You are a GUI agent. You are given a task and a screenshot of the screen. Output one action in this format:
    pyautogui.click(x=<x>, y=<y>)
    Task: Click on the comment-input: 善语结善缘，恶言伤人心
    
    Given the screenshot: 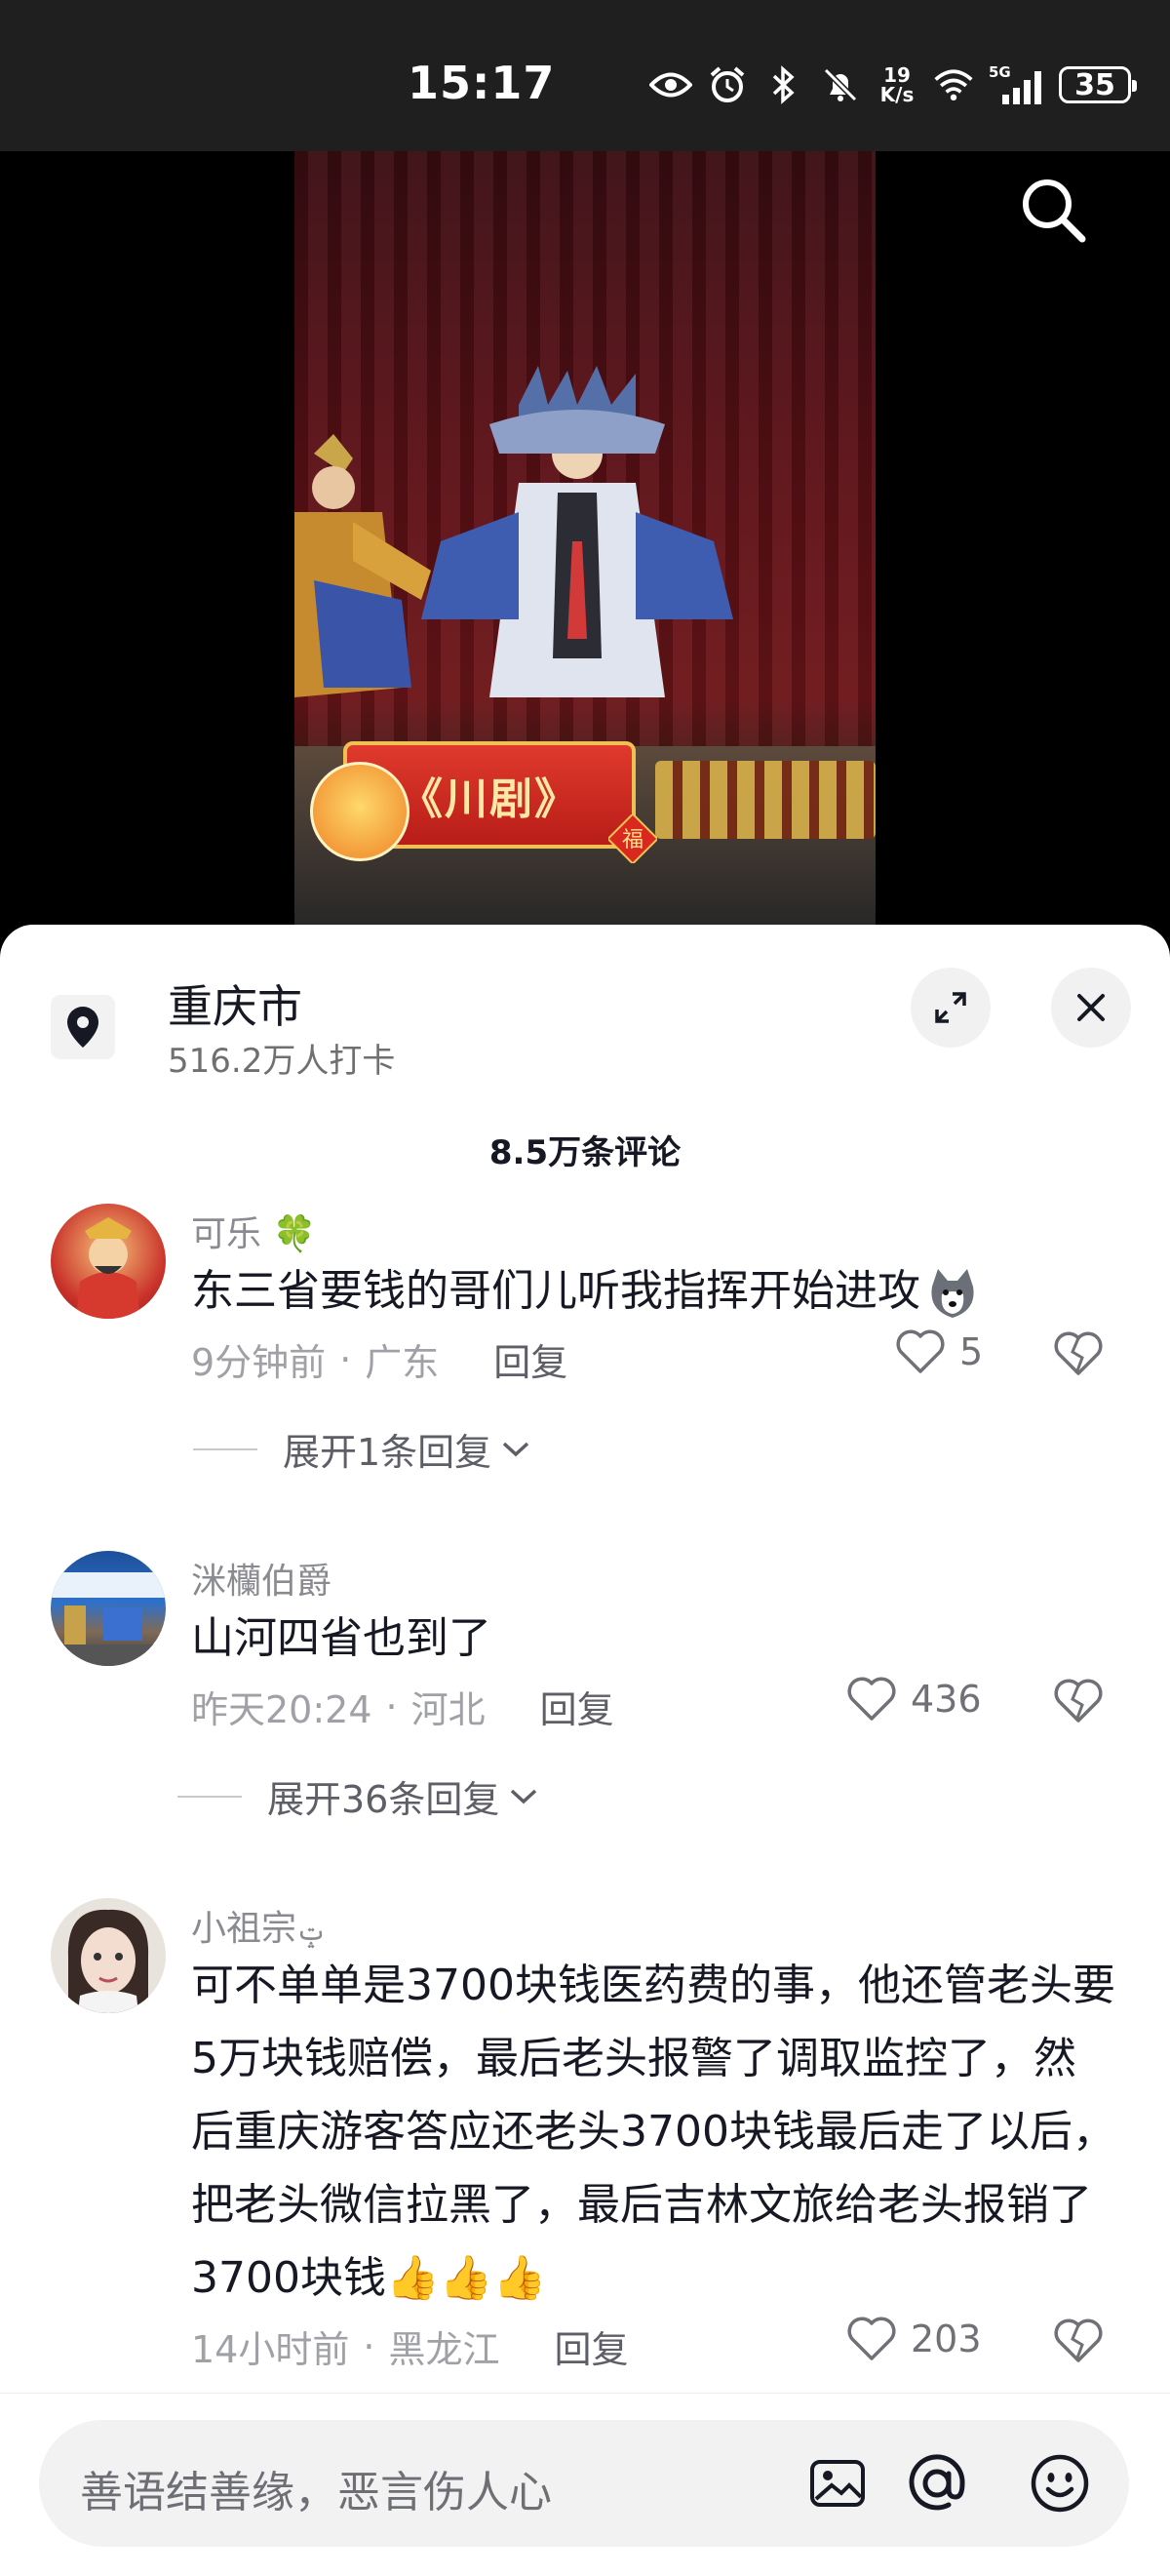 What is the action you would take?
    pyautogui.click(x=584, y=2483)
    